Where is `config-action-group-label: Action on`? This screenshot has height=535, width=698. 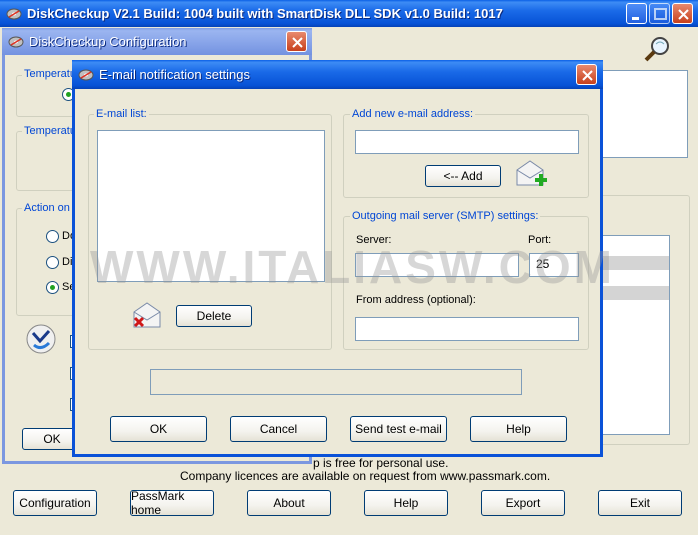 config-action-group-label: Action on is located at coordinates (47, 208).